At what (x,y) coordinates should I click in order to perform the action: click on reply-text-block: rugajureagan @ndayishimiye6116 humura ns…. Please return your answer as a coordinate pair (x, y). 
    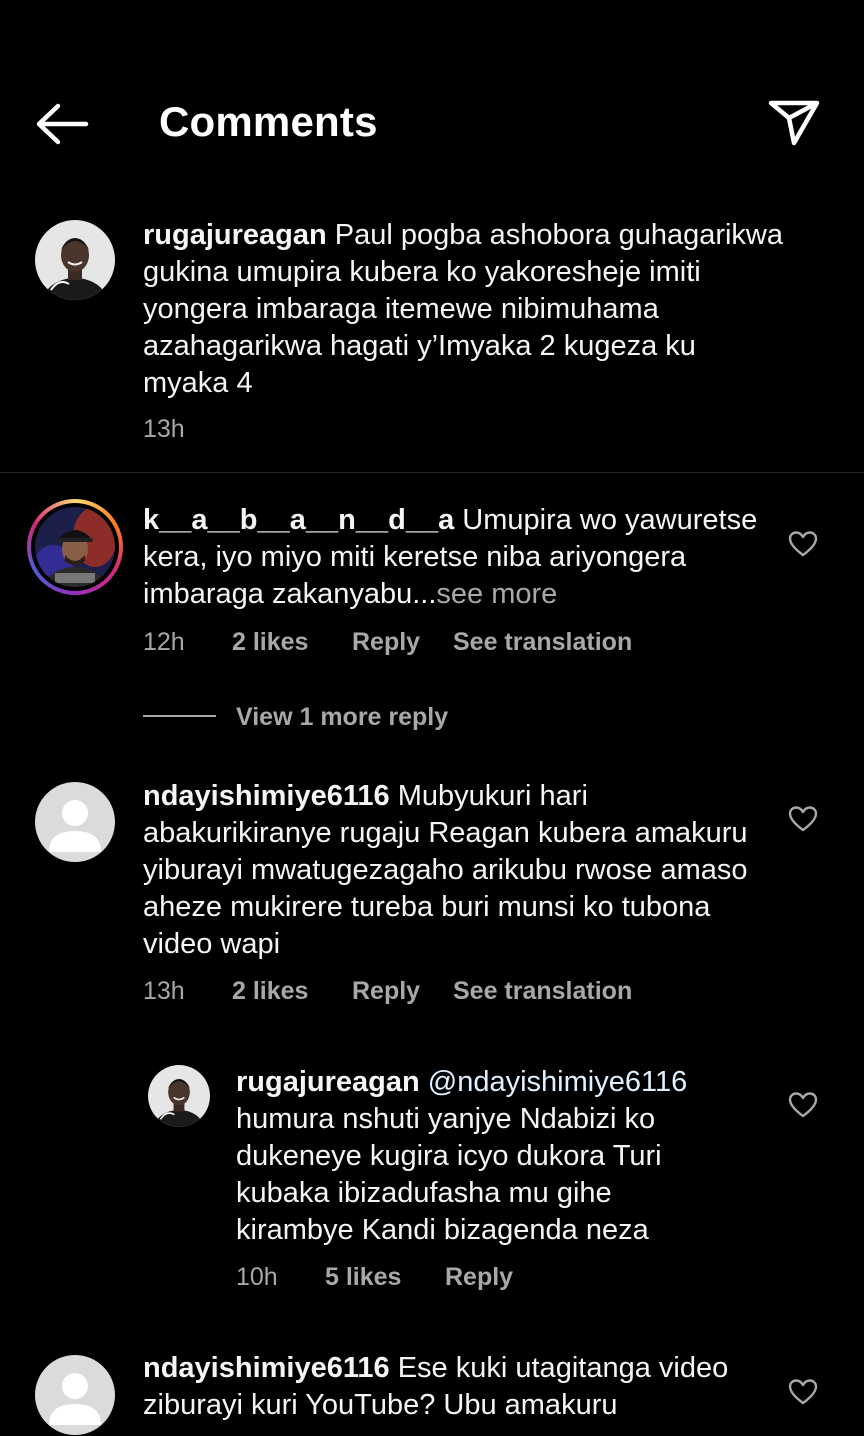
    Looking at the image, I should click on (486, 1156).